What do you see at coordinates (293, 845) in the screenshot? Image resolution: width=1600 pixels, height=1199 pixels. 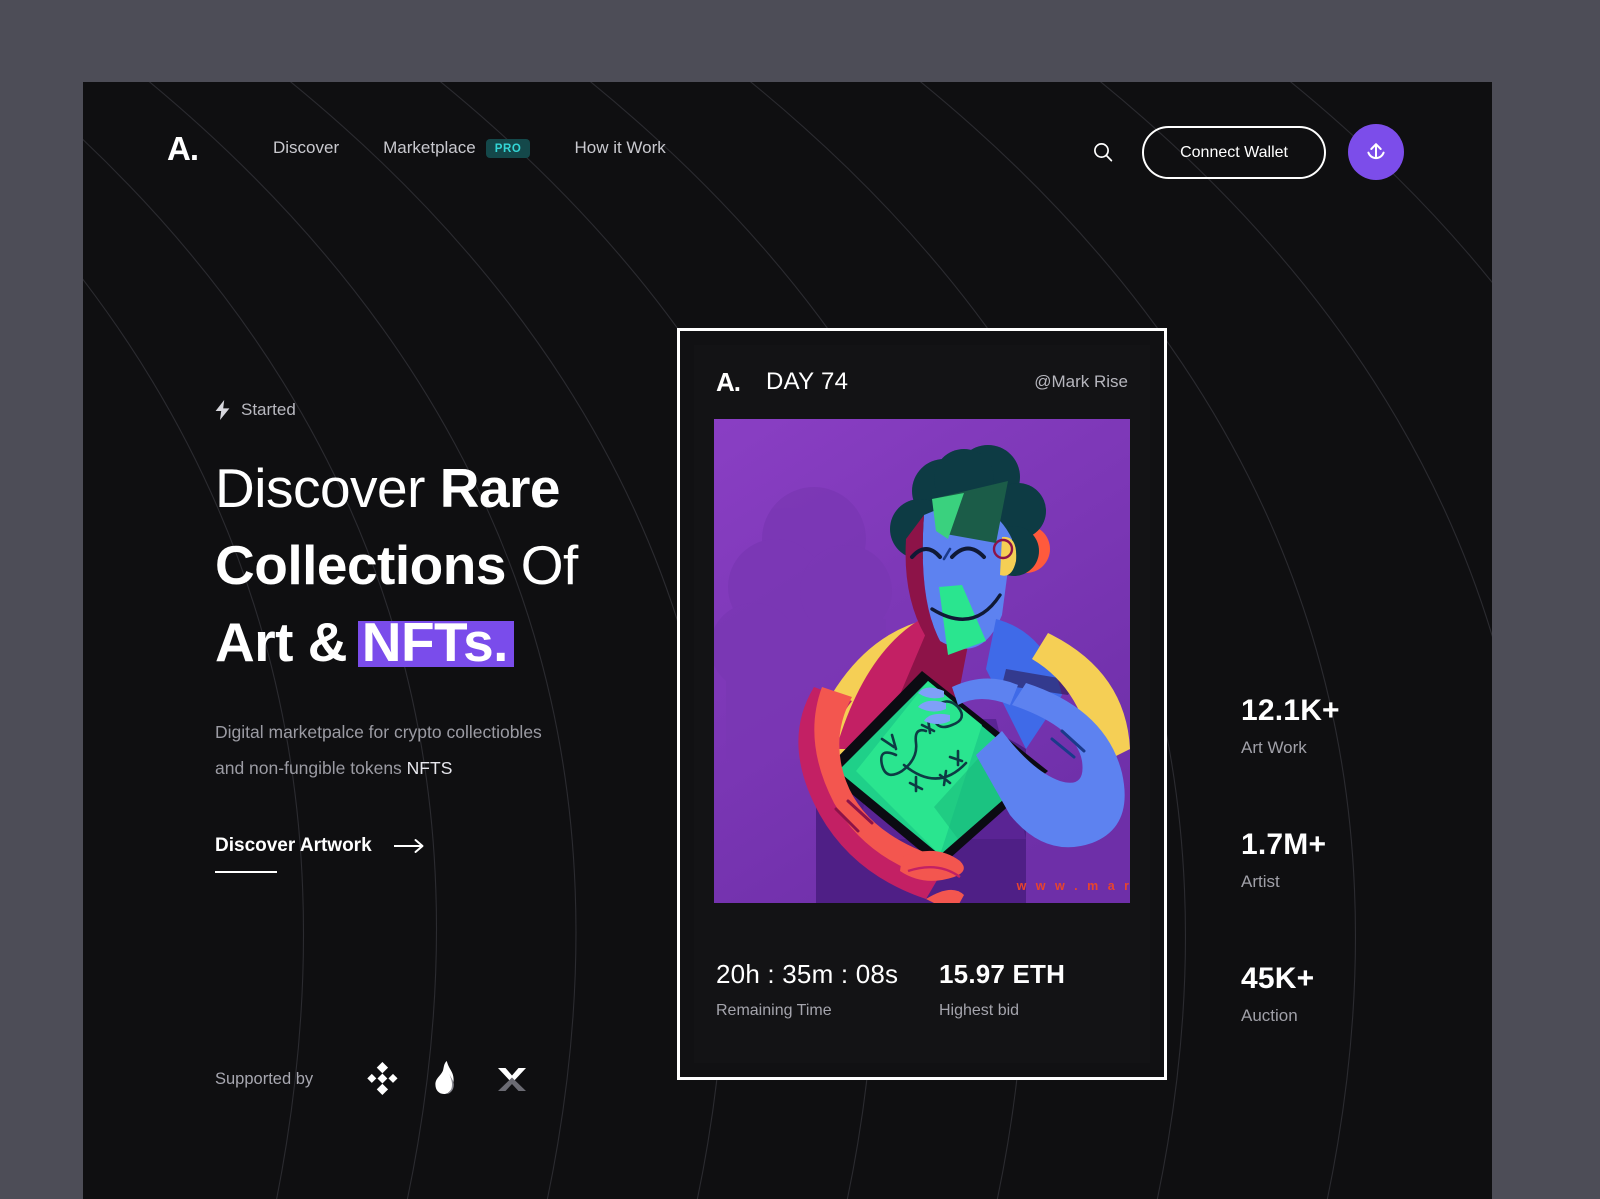 I see `cta-label: Discover Artwork` at bounding box center [293, 845].